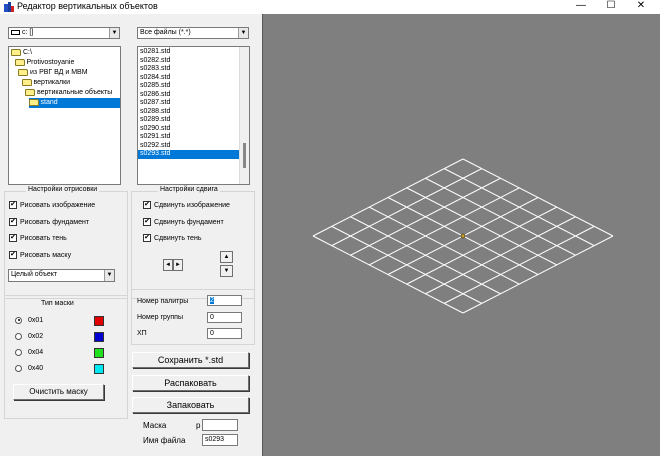 The height and width of the screenshot is (458, 660). What do you see at coordinates (53, 73) in the screenshot?
I see `folder-item: из РВГ ВД и МВМ` at bounding box center [53, 73].